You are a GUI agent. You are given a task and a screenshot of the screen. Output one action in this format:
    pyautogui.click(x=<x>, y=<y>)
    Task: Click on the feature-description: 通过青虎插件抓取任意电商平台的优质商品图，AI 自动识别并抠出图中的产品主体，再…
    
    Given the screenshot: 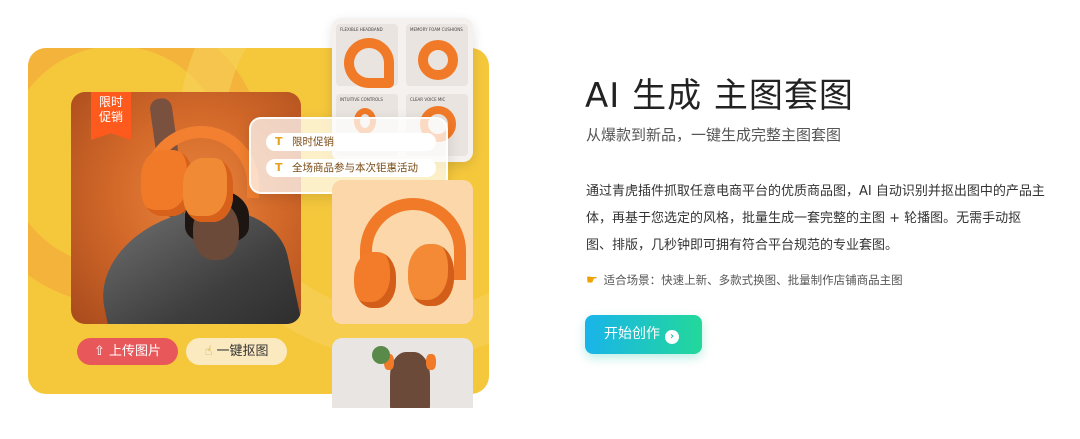 What is the action you would take?
    pyautogui.click(x=815, y=218)
    